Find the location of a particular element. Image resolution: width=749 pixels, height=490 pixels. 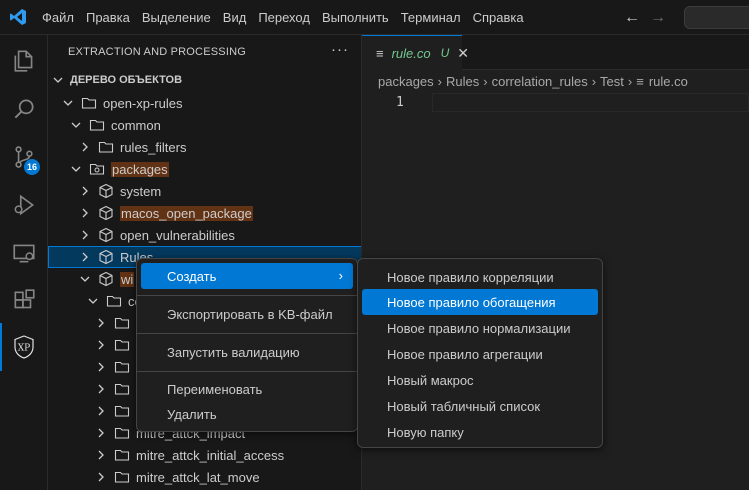

breadcrumb-item: Test is located at coordinates (612, 81).